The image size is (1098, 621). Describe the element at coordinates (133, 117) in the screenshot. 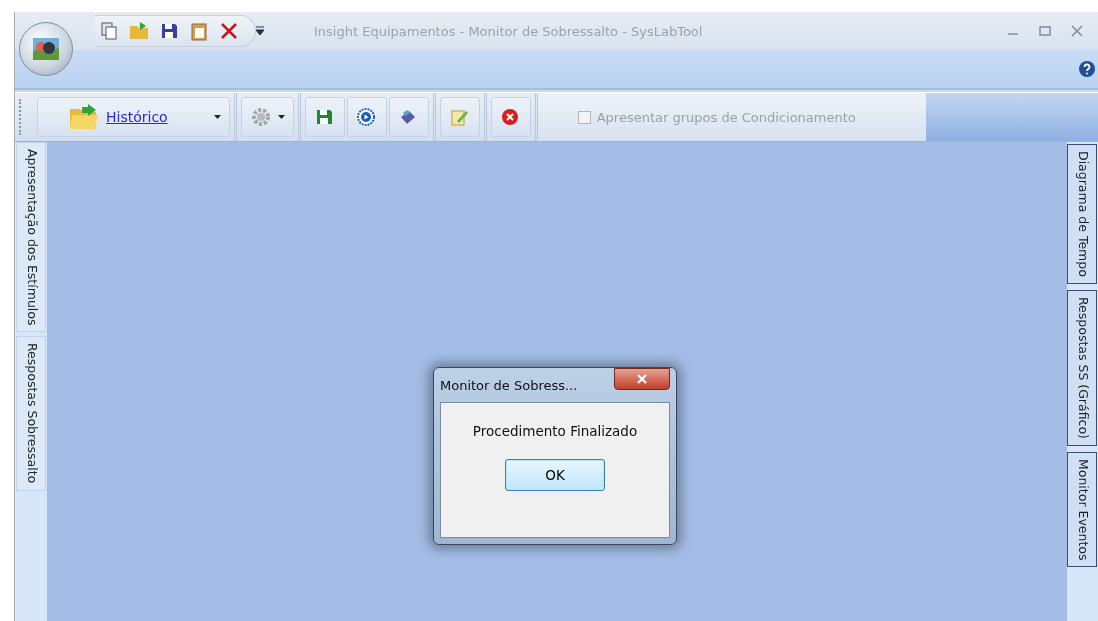

I see `history-button: Histórico` at that location.